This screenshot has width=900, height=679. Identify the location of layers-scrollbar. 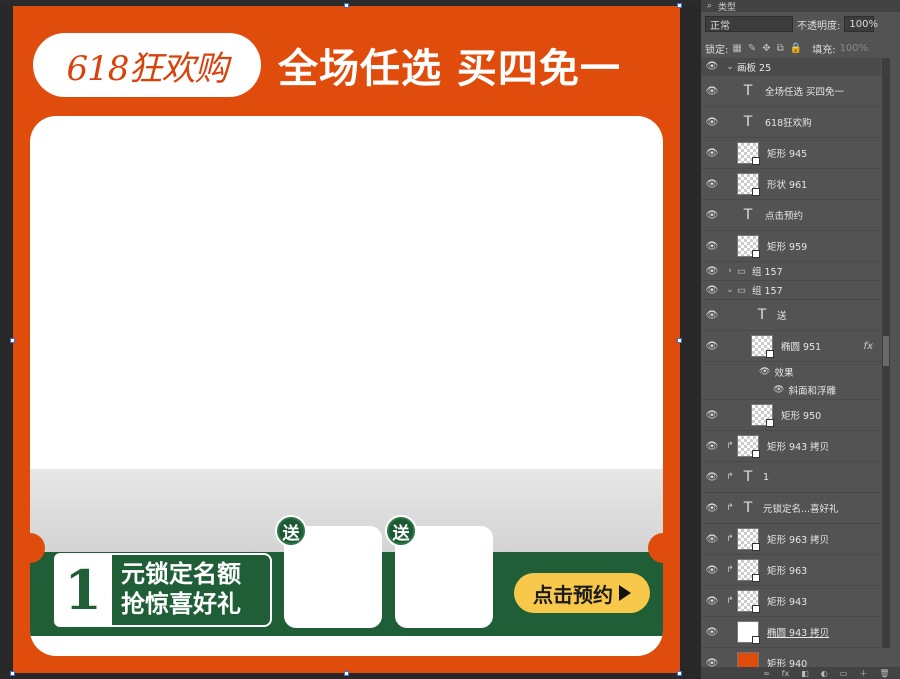
(886, 353).